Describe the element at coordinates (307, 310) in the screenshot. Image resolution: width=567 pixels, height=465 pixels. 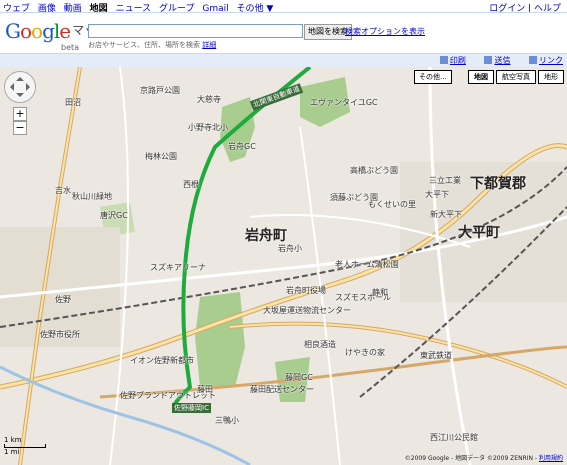
I see `map-label: 大坂屋運送物流センター` at that location.